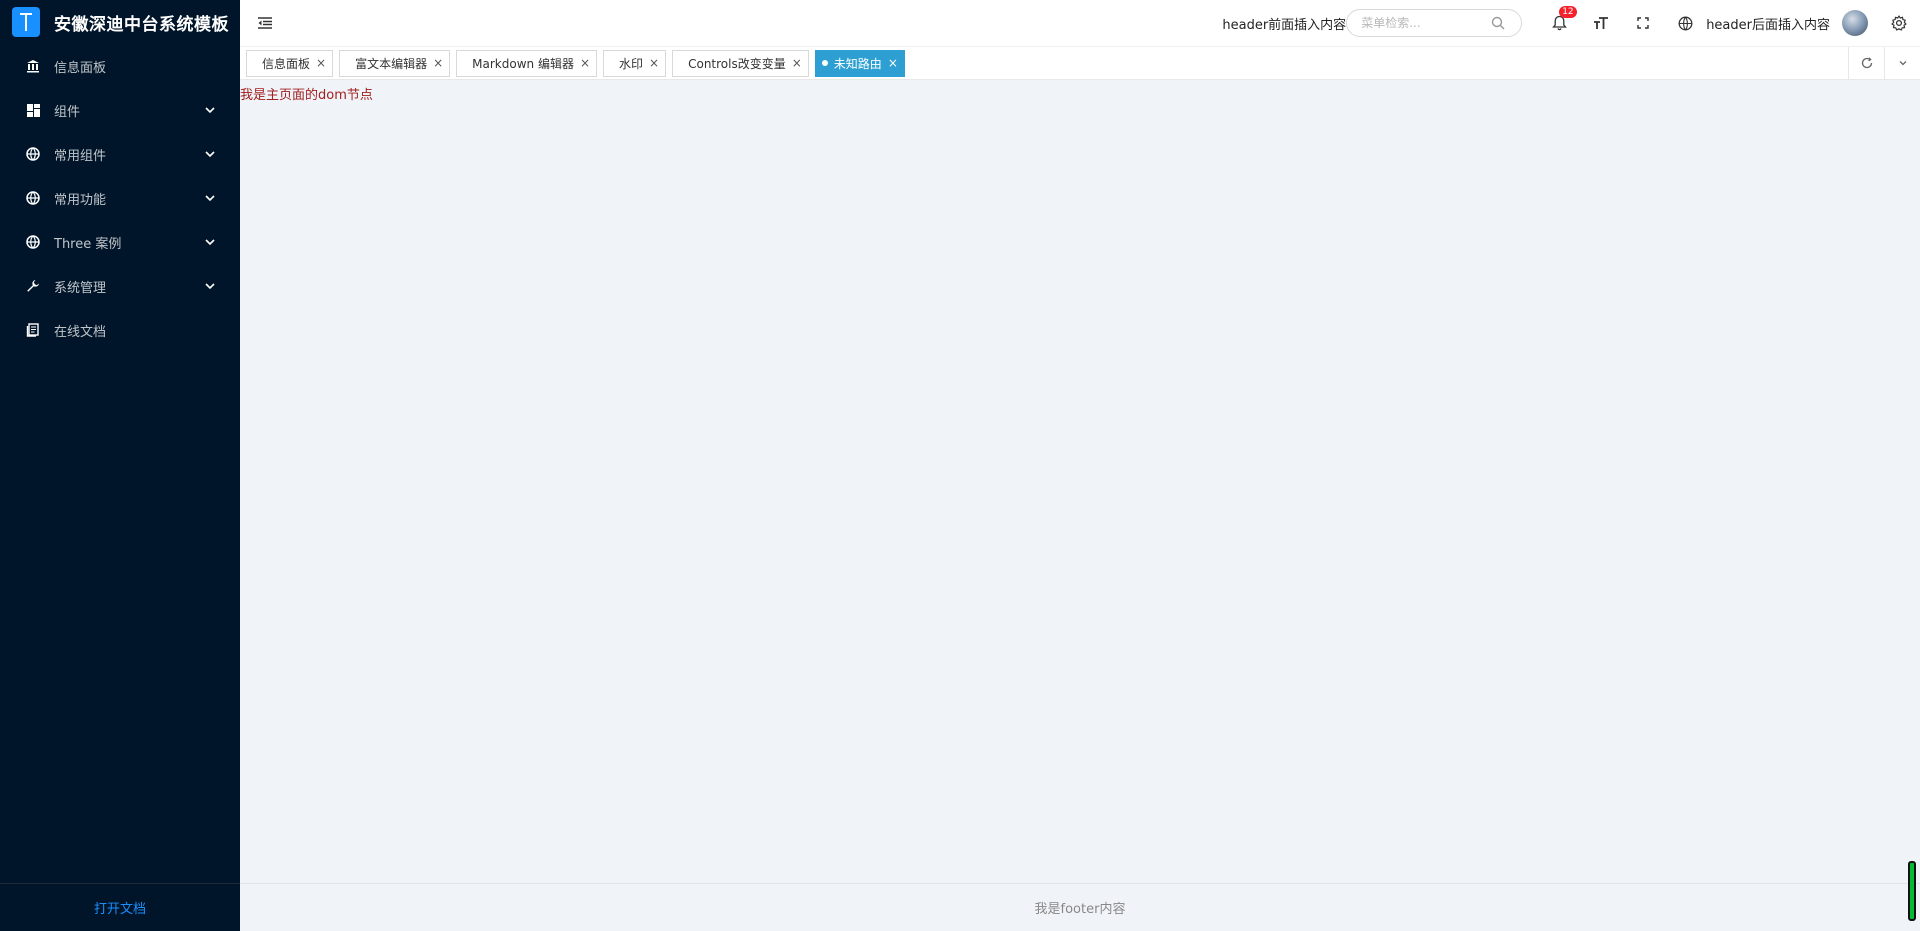 This screenshot has width=1920, height=931. What do you see at coordinates (1284, 25) in the screenshot?
I see `header-before-text: header前面插入内容` at bounding box center [1284, 25].